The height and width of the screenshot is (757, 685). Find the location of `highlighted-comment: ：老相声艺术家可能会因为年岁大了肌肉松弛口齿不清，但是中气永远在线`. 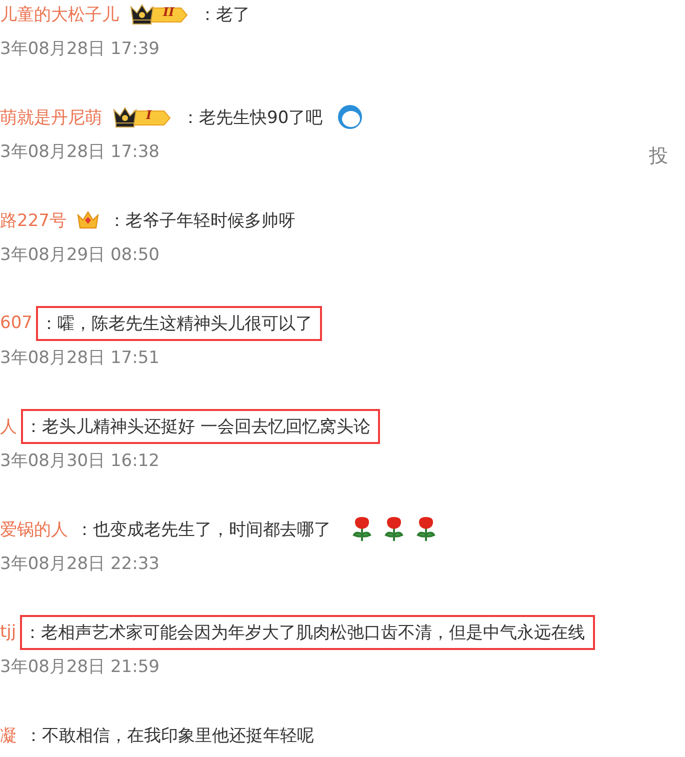

highlighted-comment: ：老相声艺术家可能会因为年岁大了肌肉松弛口齿不清，但是中气永远在线 is located at coordinates (308, 632).